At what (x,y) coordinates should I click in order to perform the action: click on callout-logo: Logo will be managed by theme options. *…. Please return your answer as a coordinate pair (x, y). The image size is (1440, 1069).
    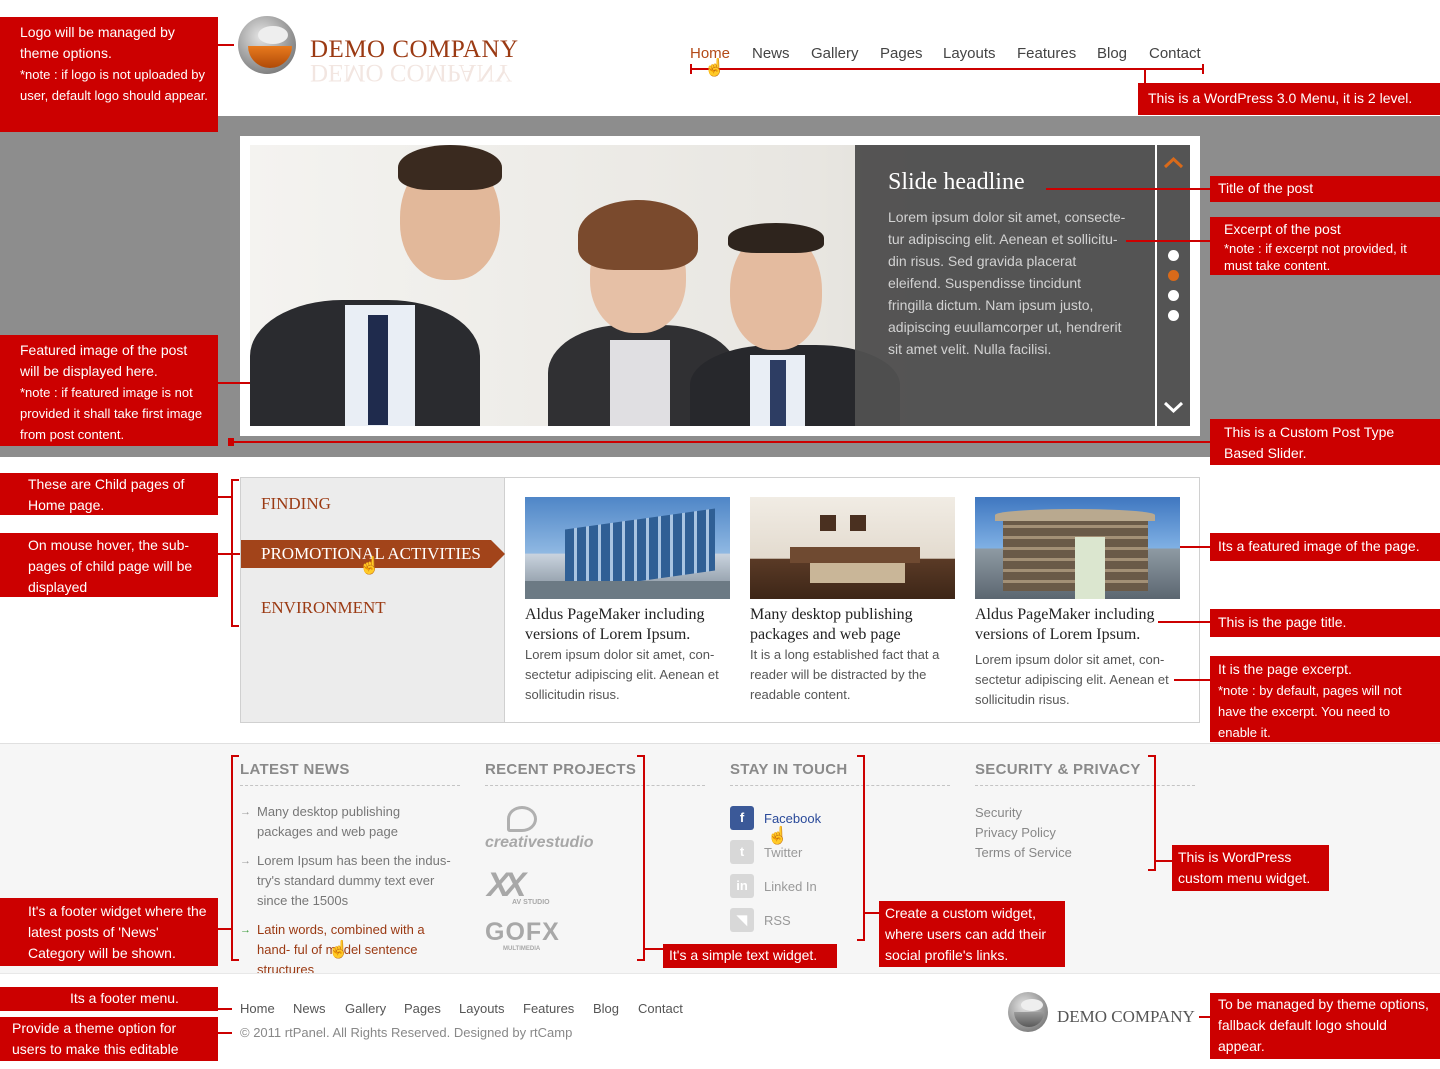
    Looking at the image, I should click on (109, 74).